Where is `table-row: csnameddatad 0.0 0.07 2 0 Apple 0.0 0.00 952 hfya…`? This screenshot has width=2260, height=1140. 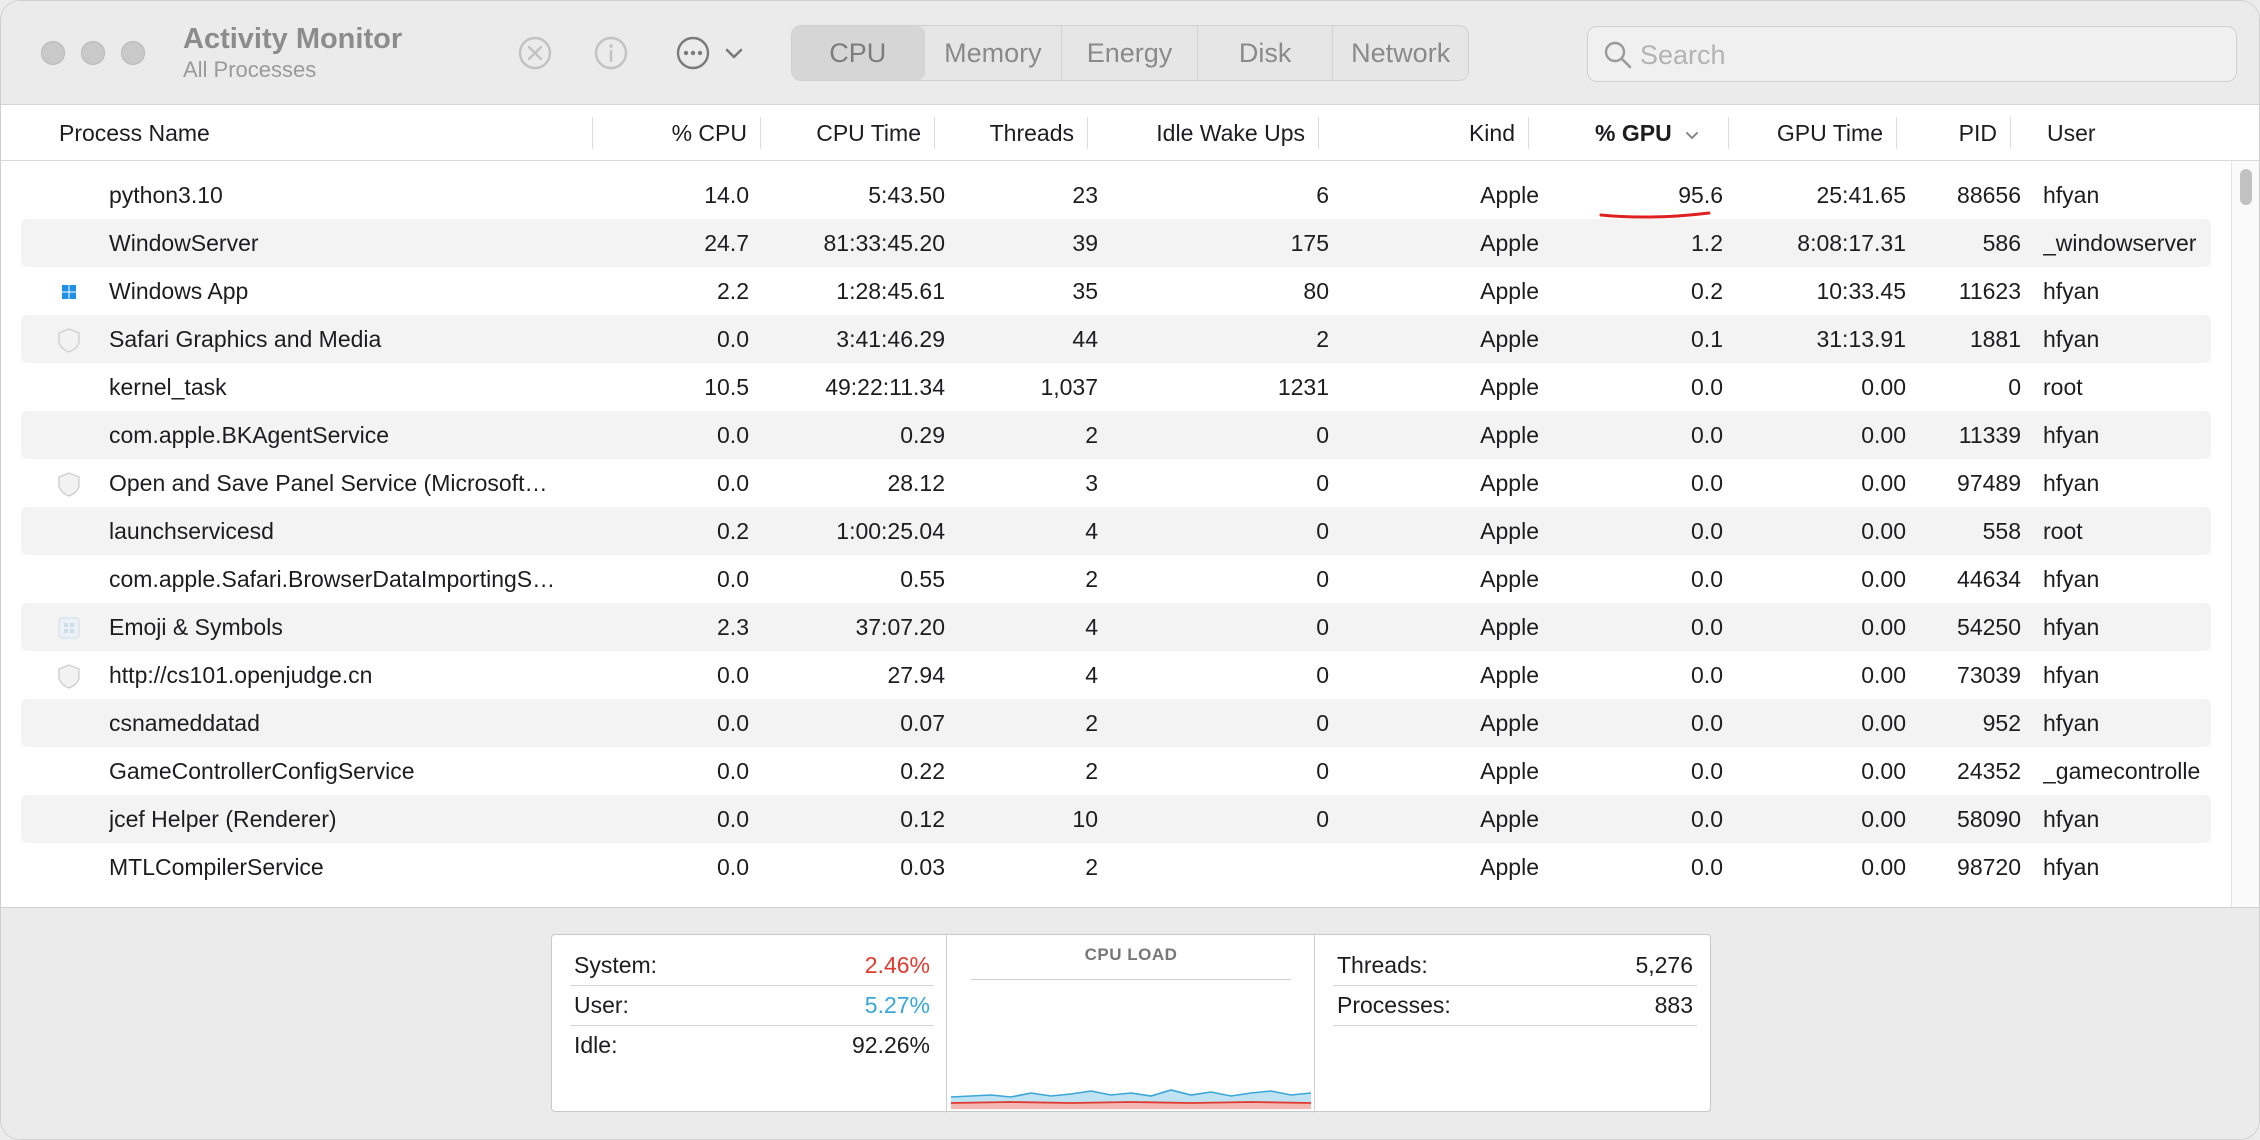
table-row: csnameddatad 0.0 0.07 2 0 Apple 0.0 0.00 952 hfya… is located at coordinates (1116, 723).